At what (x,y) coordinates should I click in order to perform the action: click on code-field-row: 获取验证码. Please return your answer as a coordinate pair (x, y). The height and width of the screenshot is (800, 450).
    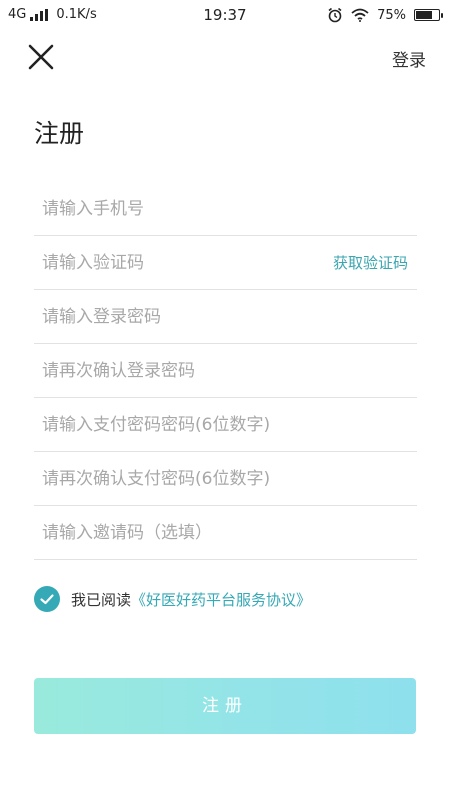
    Looking at the image, I should click on (225, 263).